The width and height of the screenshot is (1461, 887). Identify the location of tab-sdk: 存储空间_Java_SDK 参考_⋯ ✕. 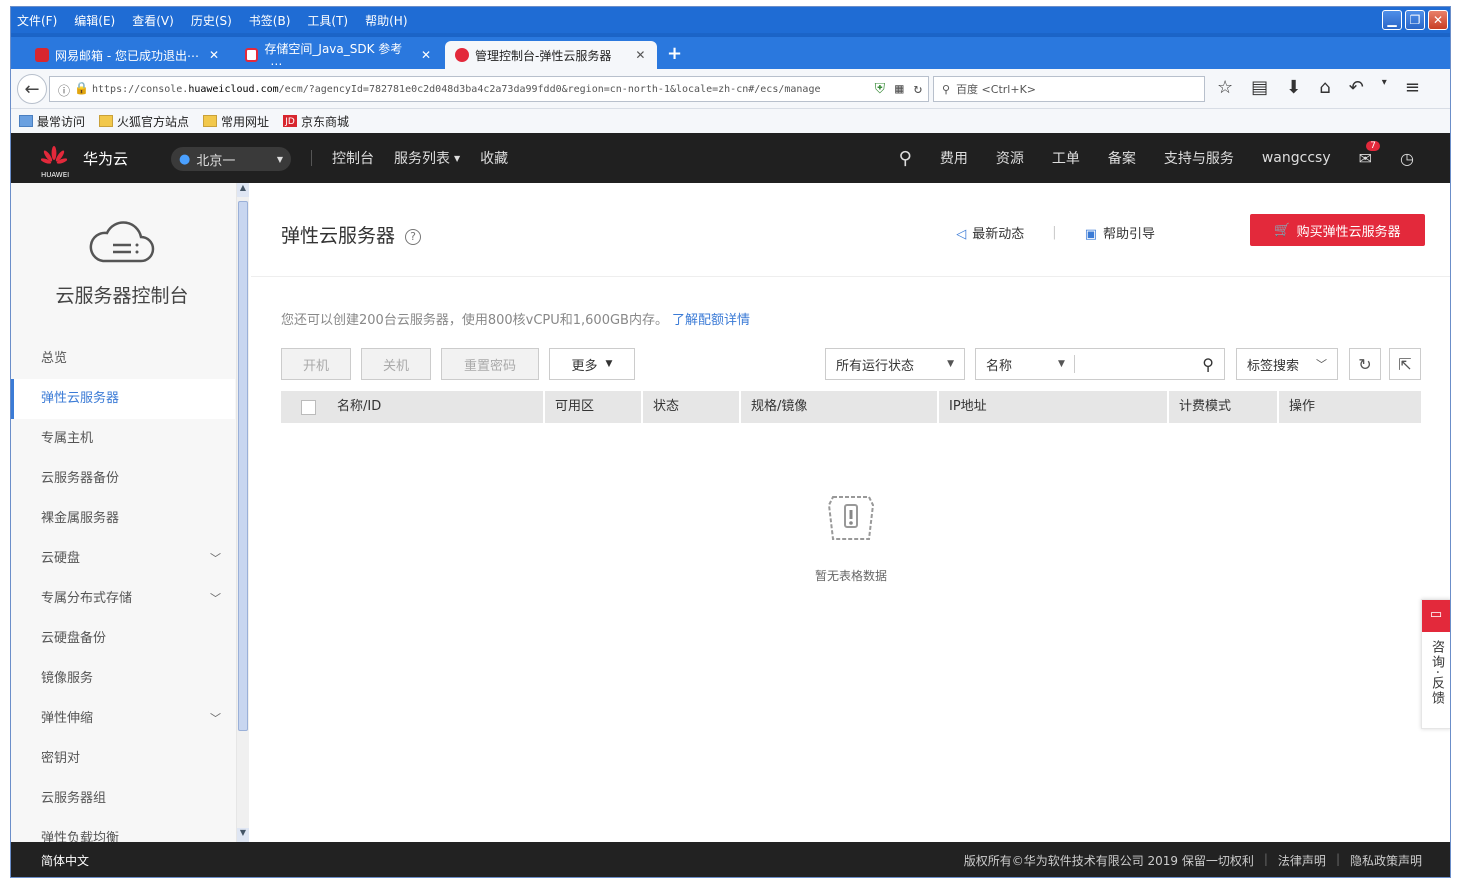
(338, 56).